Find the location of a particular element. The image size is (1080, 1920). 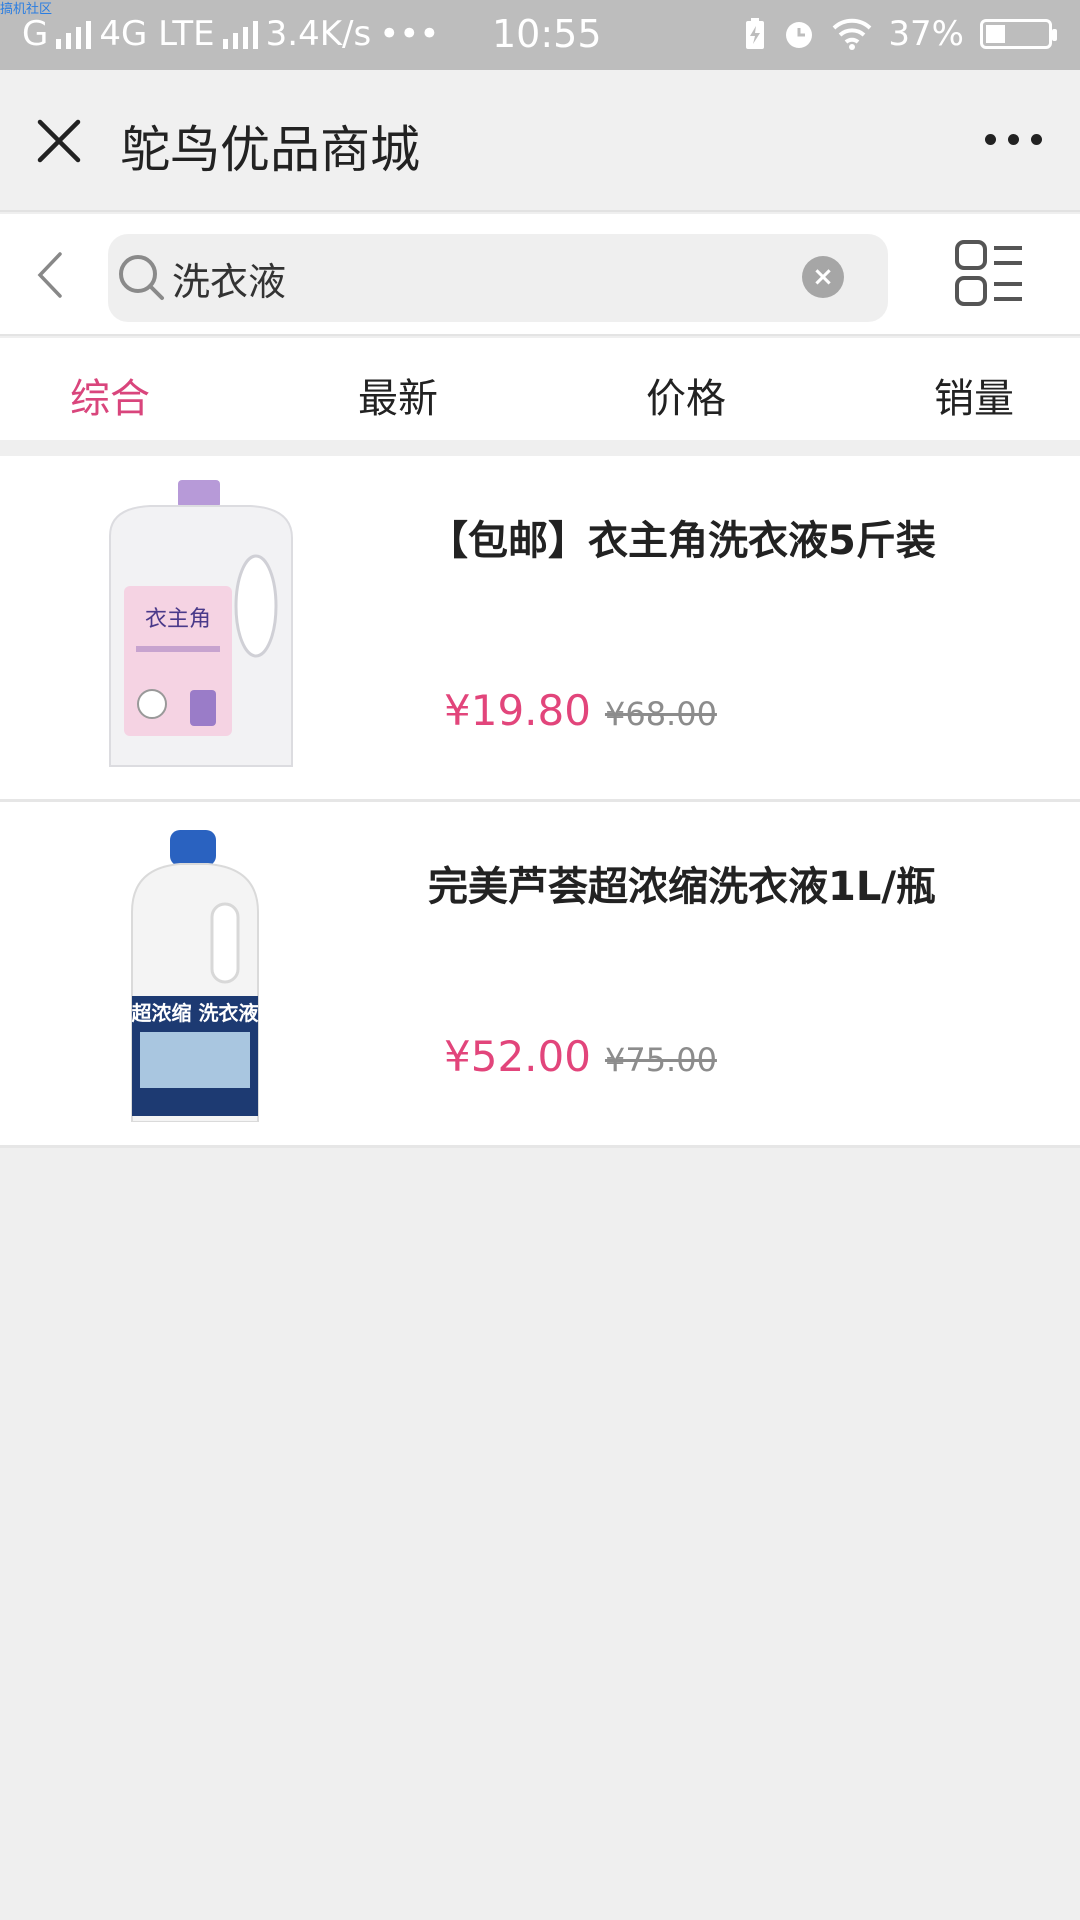

product-image-brand: 衣主角 is located at coordinates (178, 619).